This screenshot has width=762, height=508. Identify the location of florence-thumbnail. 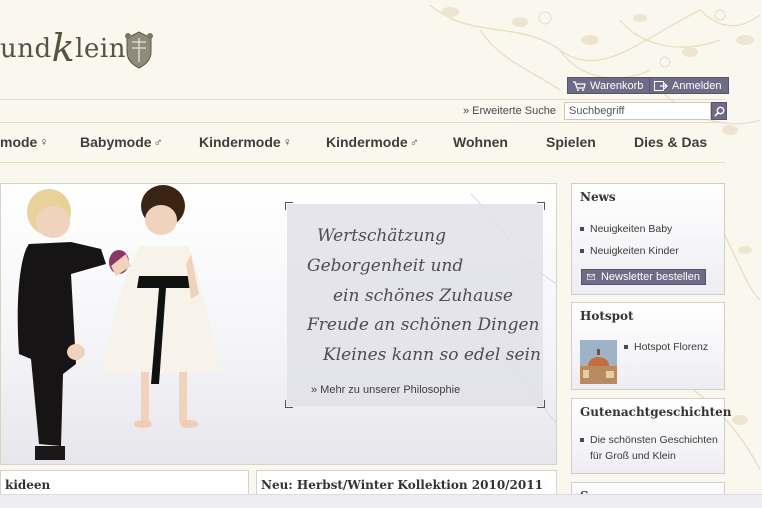
(598, 362).